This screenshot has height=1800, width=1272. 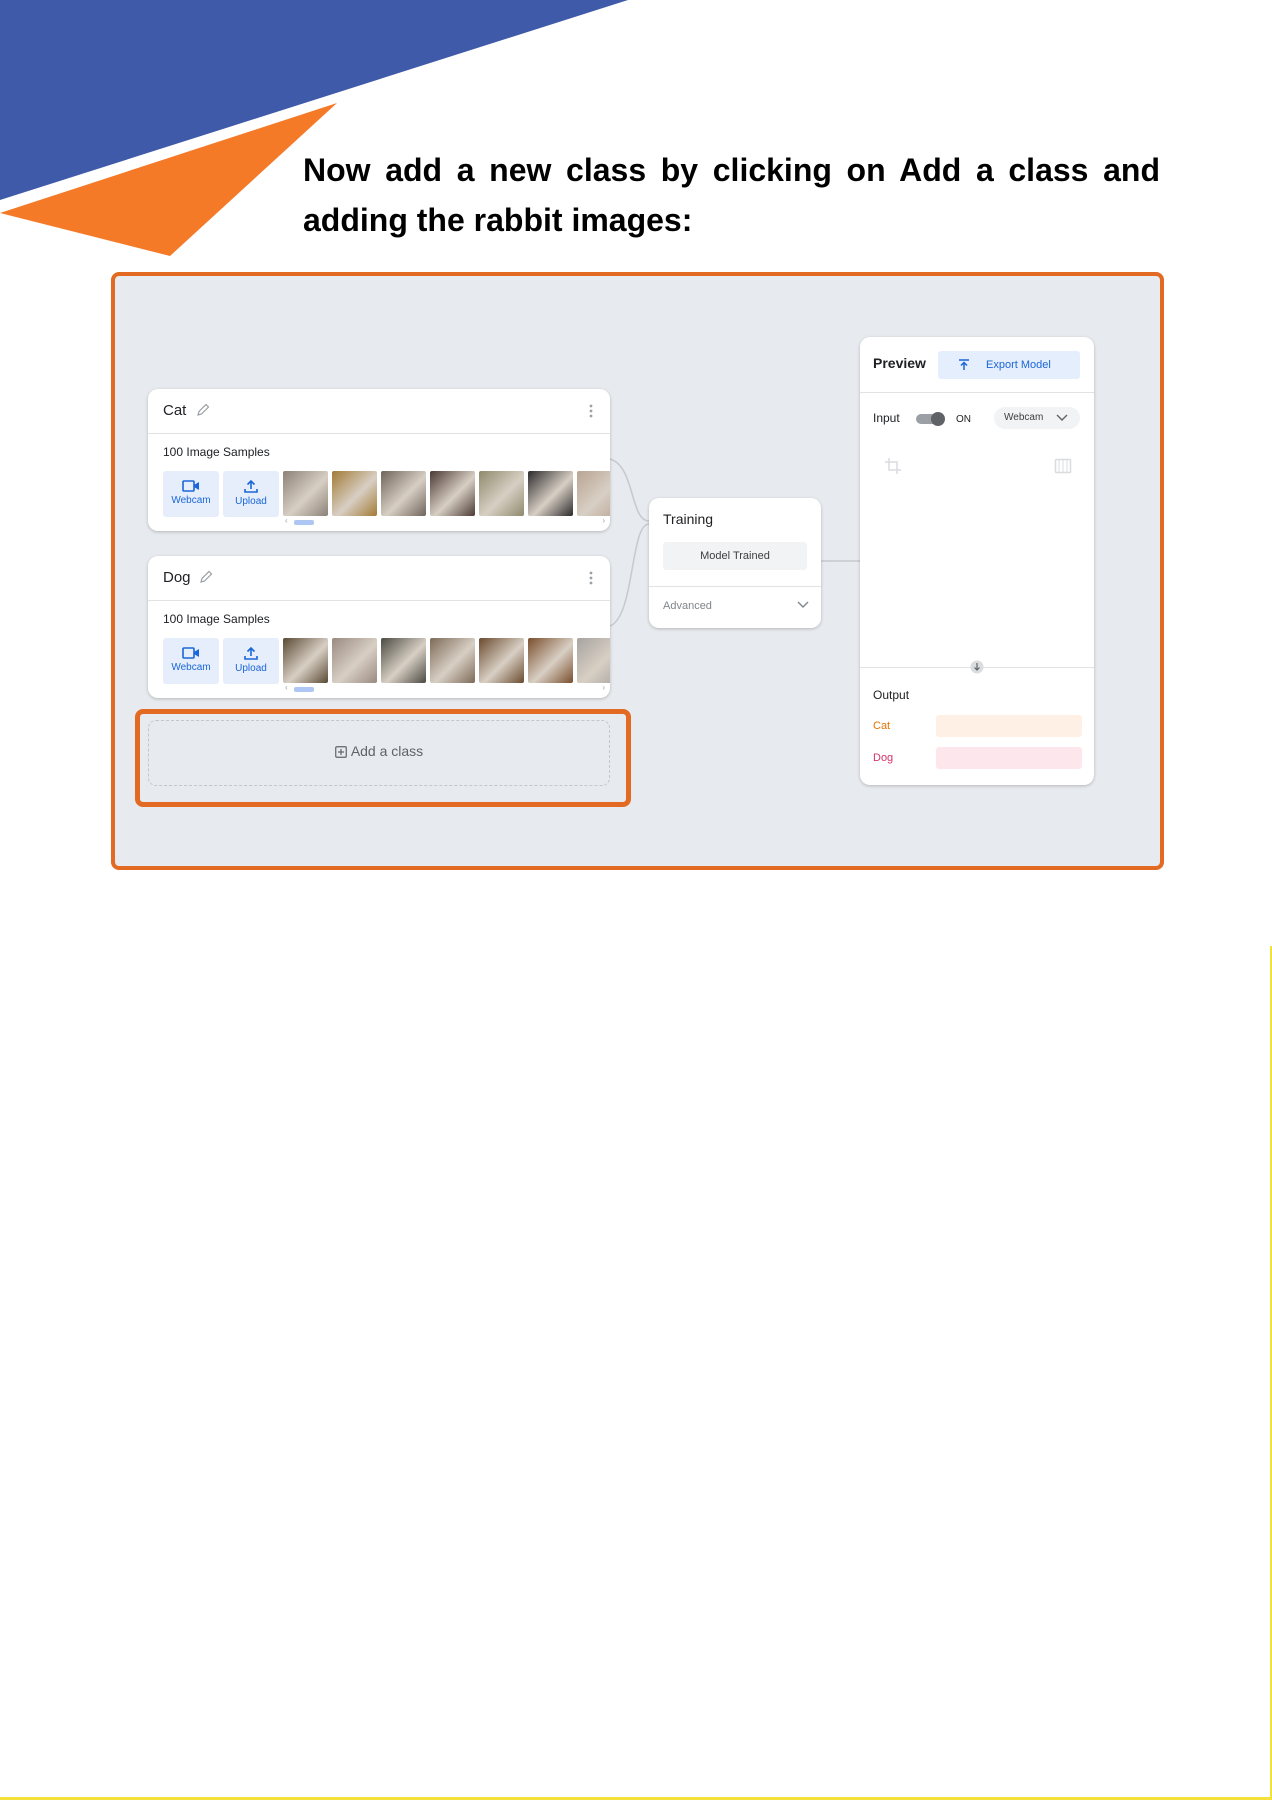 I want to click on export-model-button: Export Model, so click(x=1009, y=365).